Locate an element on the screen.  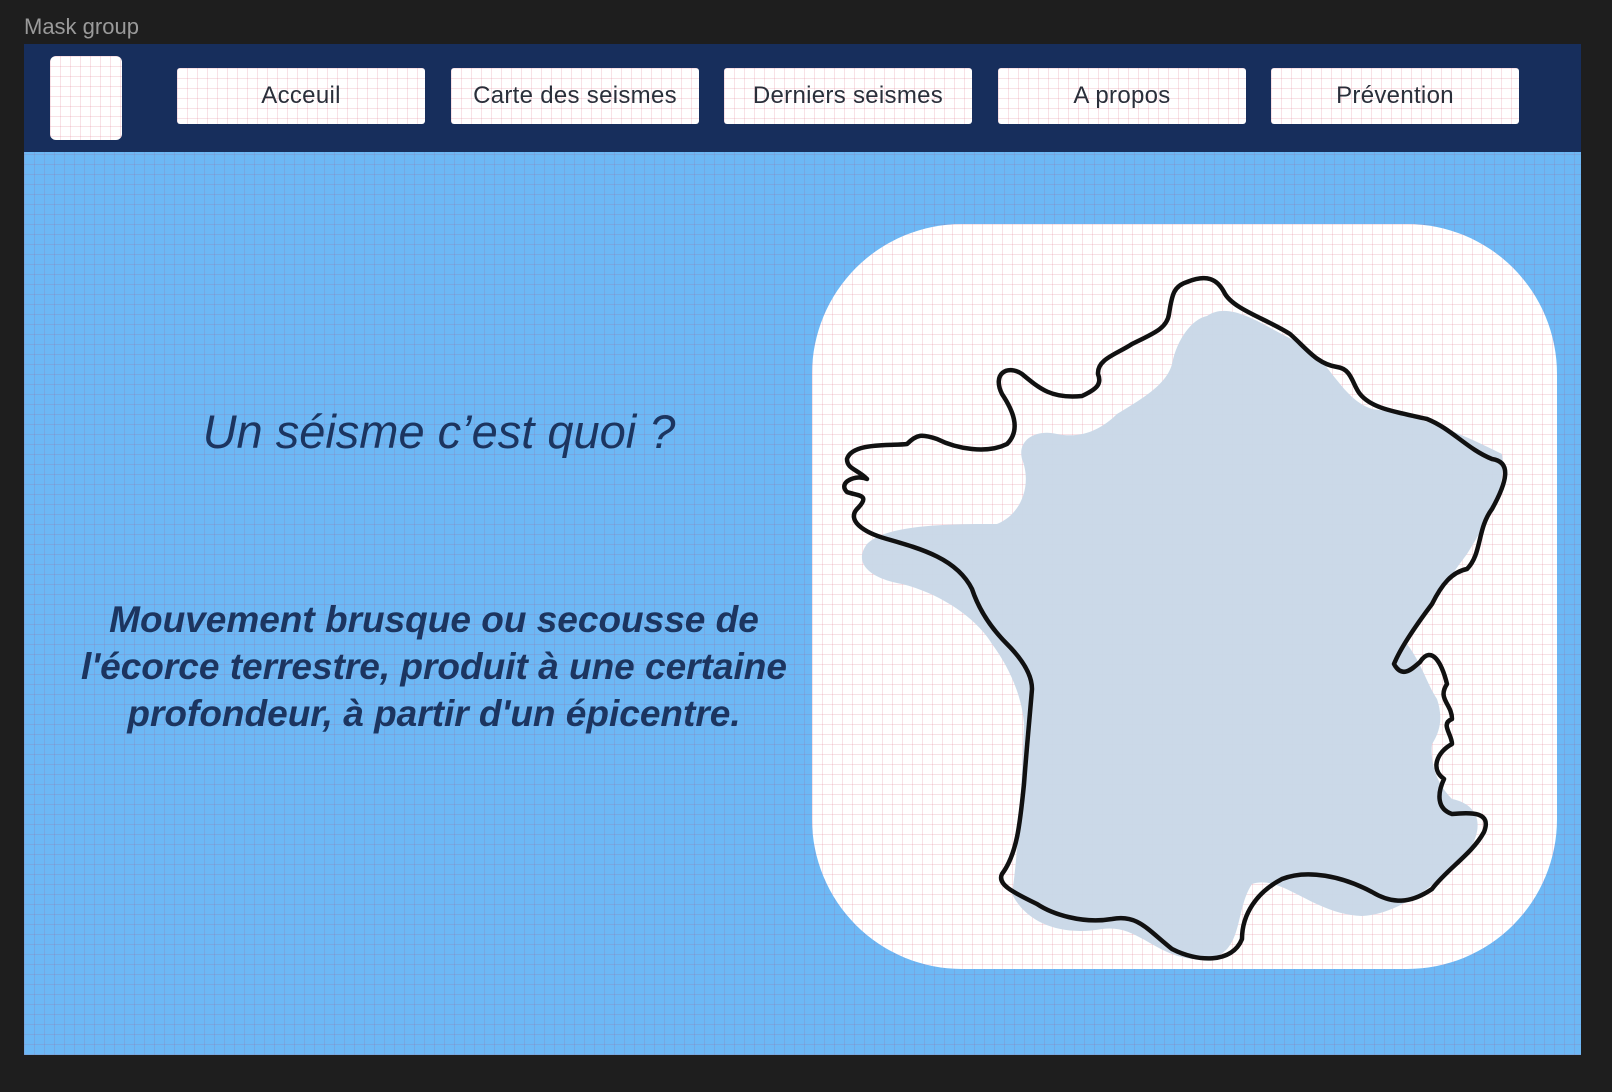
nav-button-label: Derniers seismes is located at coordinates (848, 95).